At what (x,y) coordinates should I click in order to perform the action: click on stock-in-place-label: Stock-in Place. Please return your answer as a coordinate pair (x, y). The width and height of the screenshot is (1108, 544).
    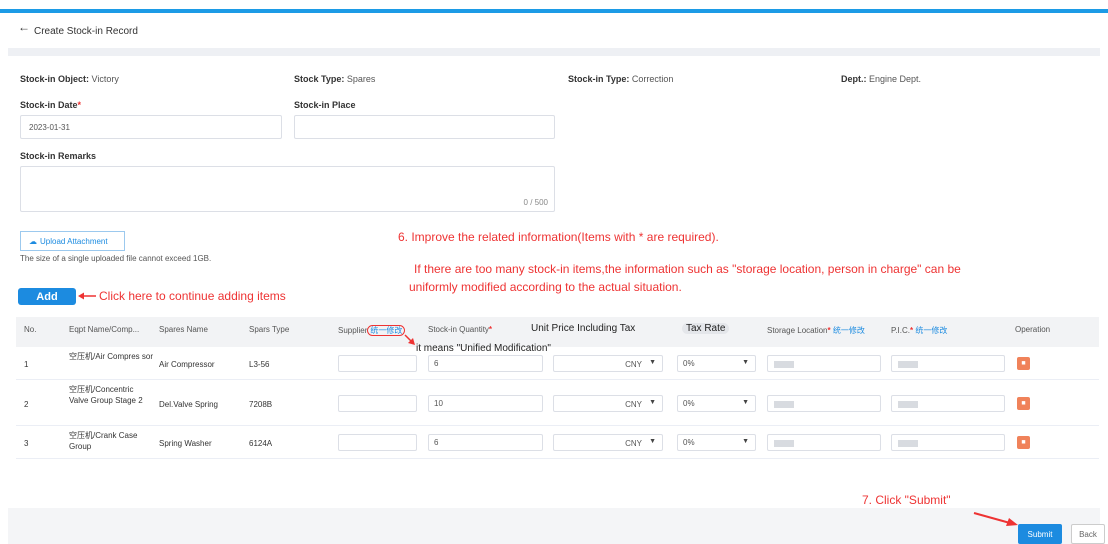
    Looking at the image, I should click on (325, 105).